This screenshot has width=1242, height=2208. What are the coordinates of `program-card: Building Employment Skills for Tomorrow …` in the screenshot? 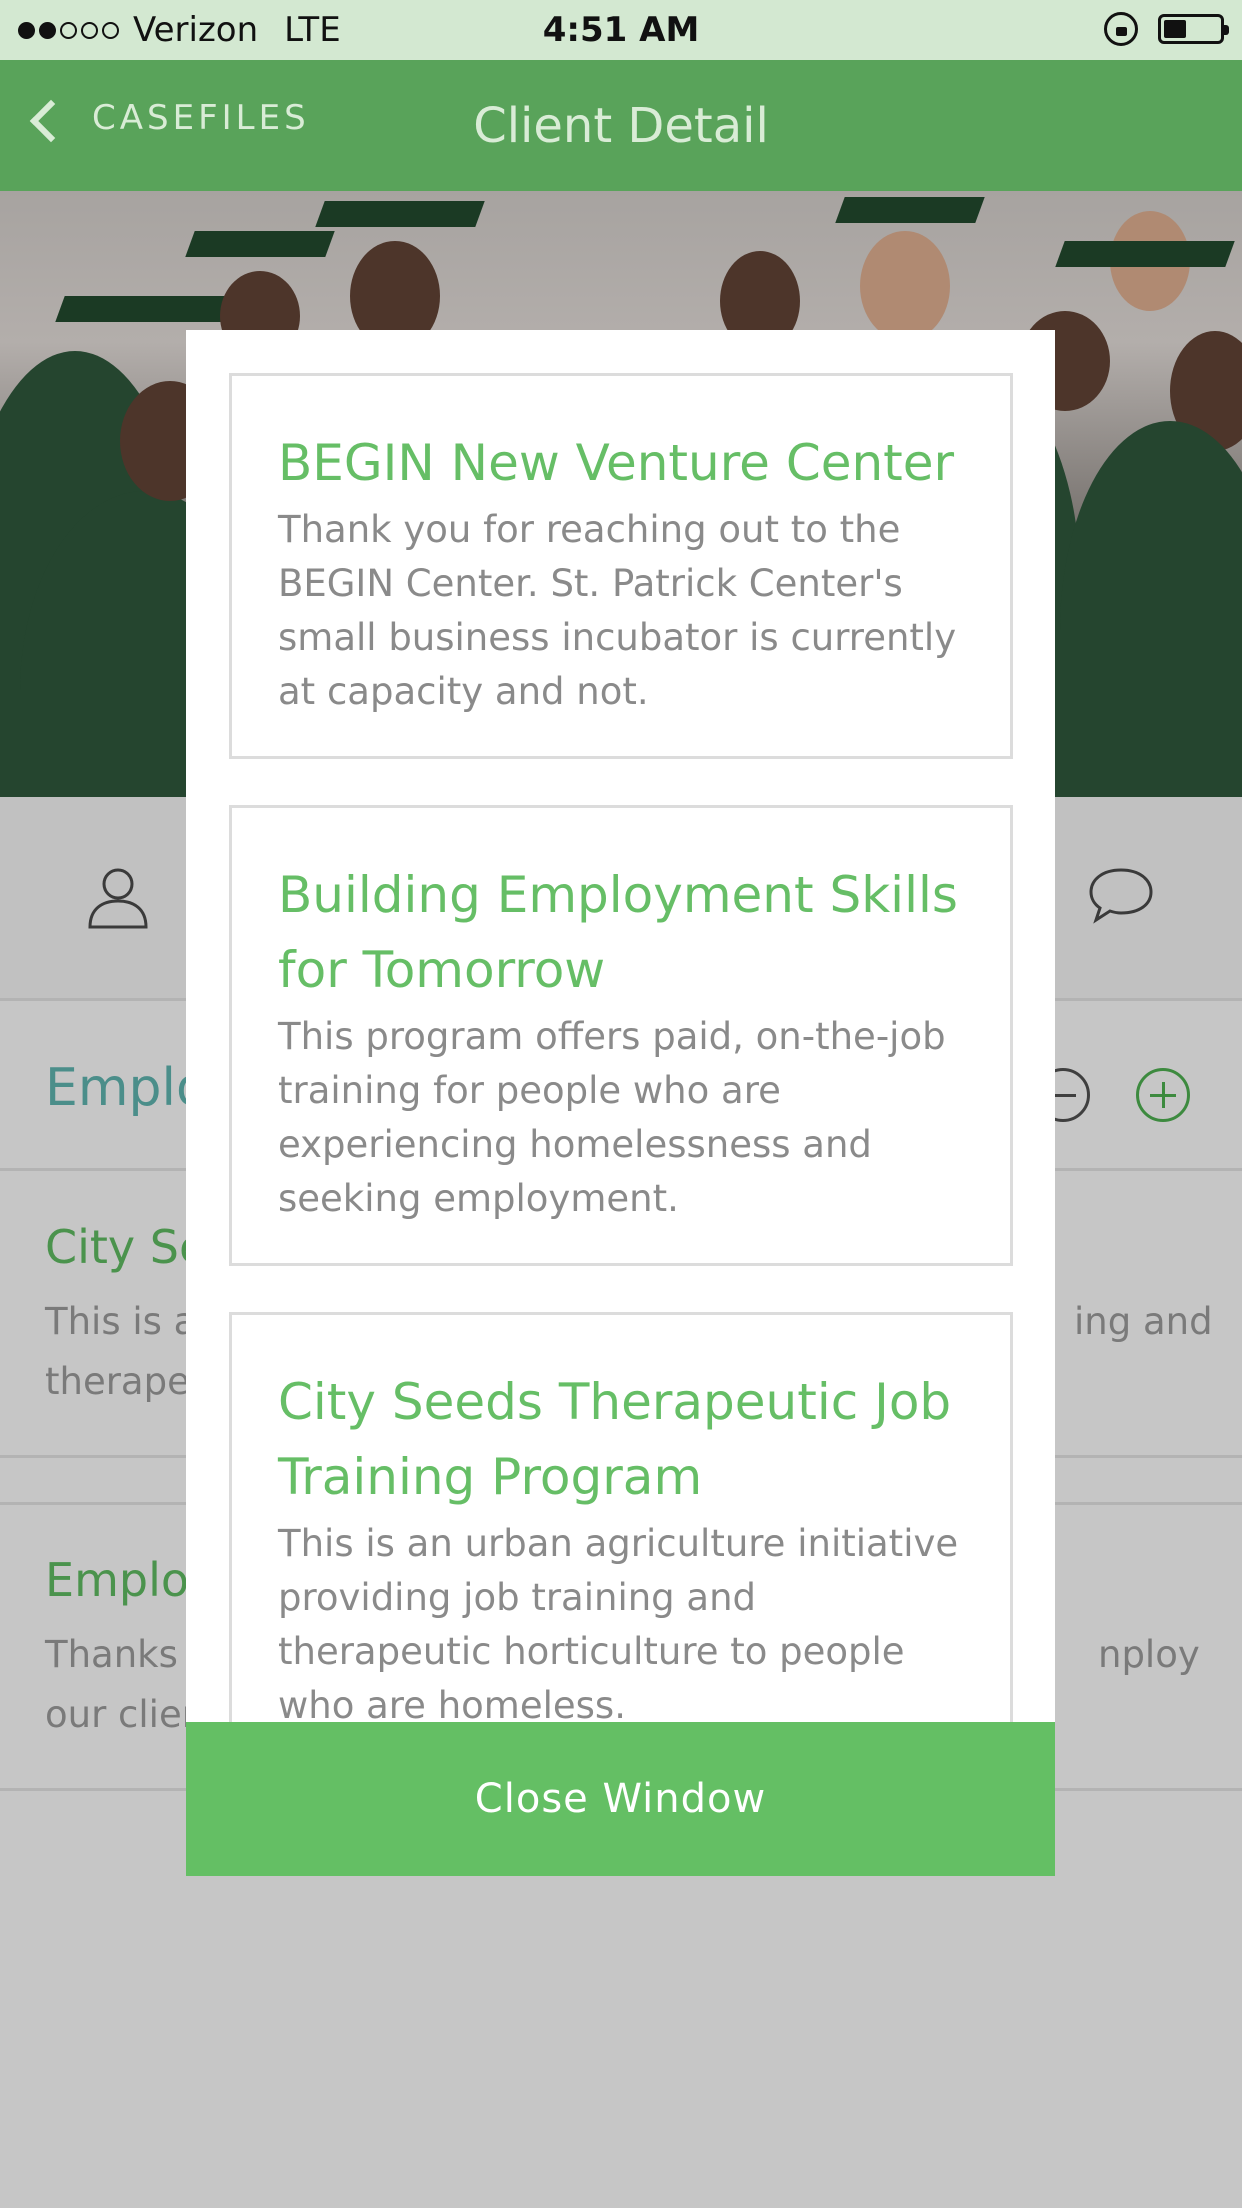 It's located at (621, 1035).